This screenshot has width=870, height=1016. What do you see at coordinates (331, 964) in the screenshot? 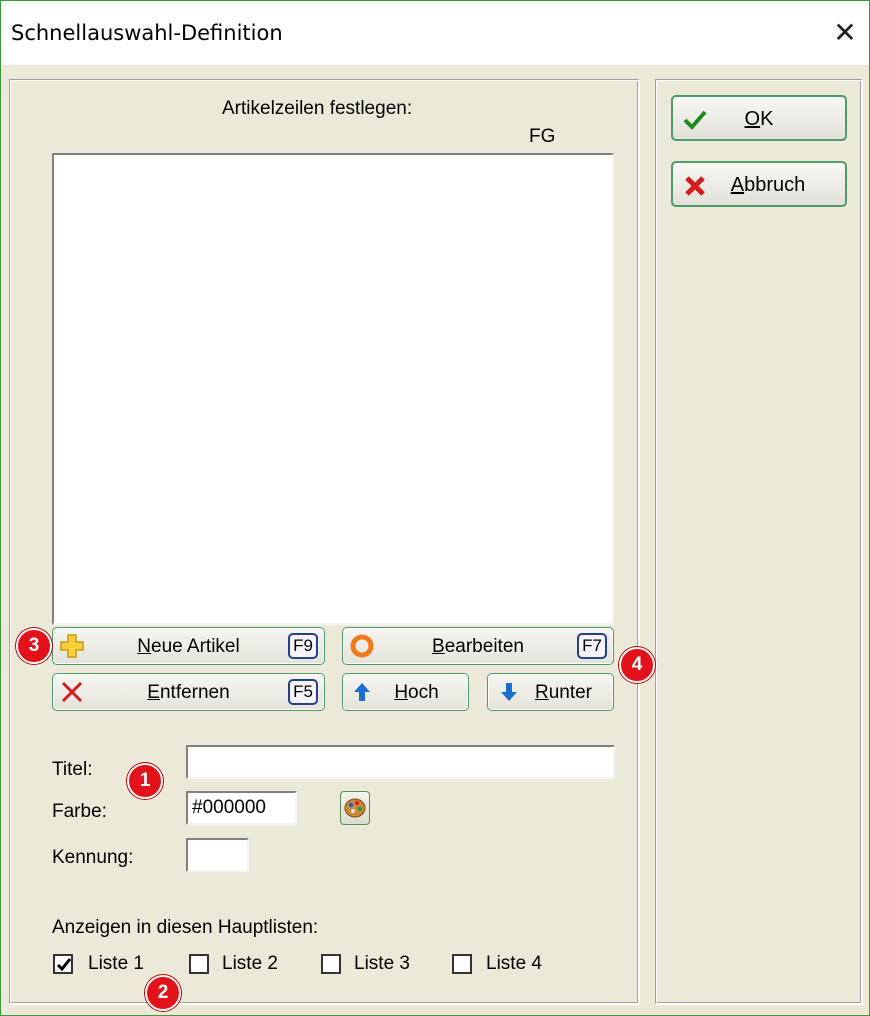
I see `liste-3-checkbox` at bounding box center [331, 964].